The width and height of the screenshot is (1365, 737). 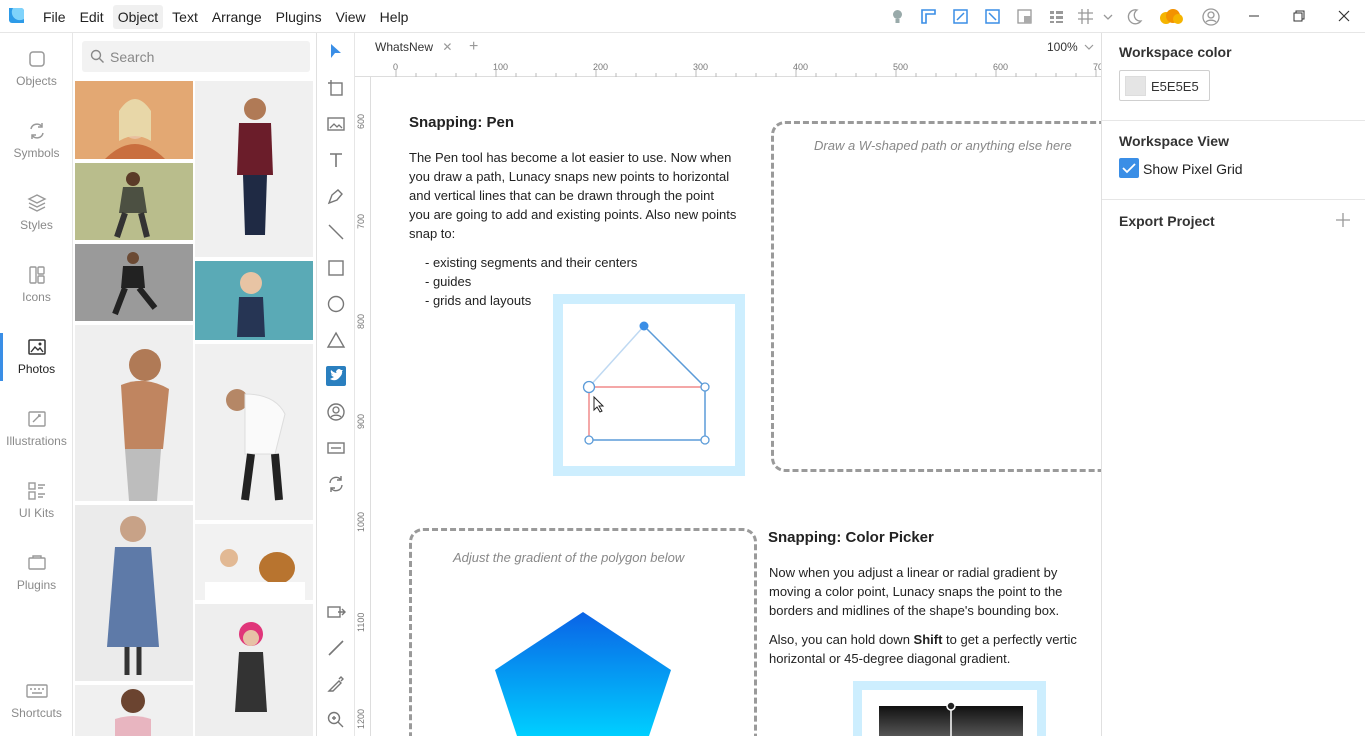 I want to click on lightbulb-icon, so click(x=897, y=16).